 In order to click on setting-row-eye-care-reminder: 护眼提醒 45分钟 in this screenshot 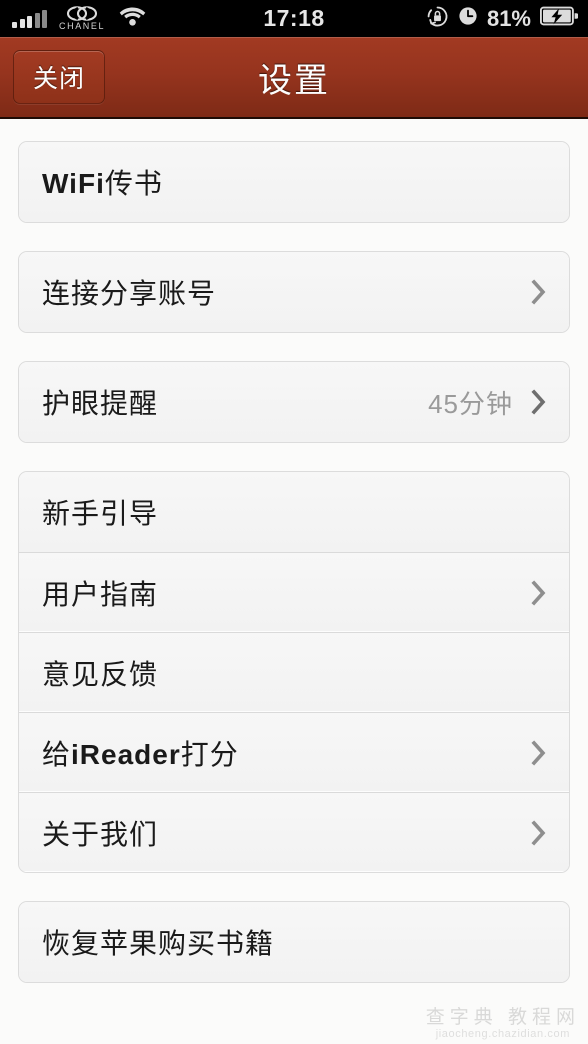, I will do `click(294, 402)`.